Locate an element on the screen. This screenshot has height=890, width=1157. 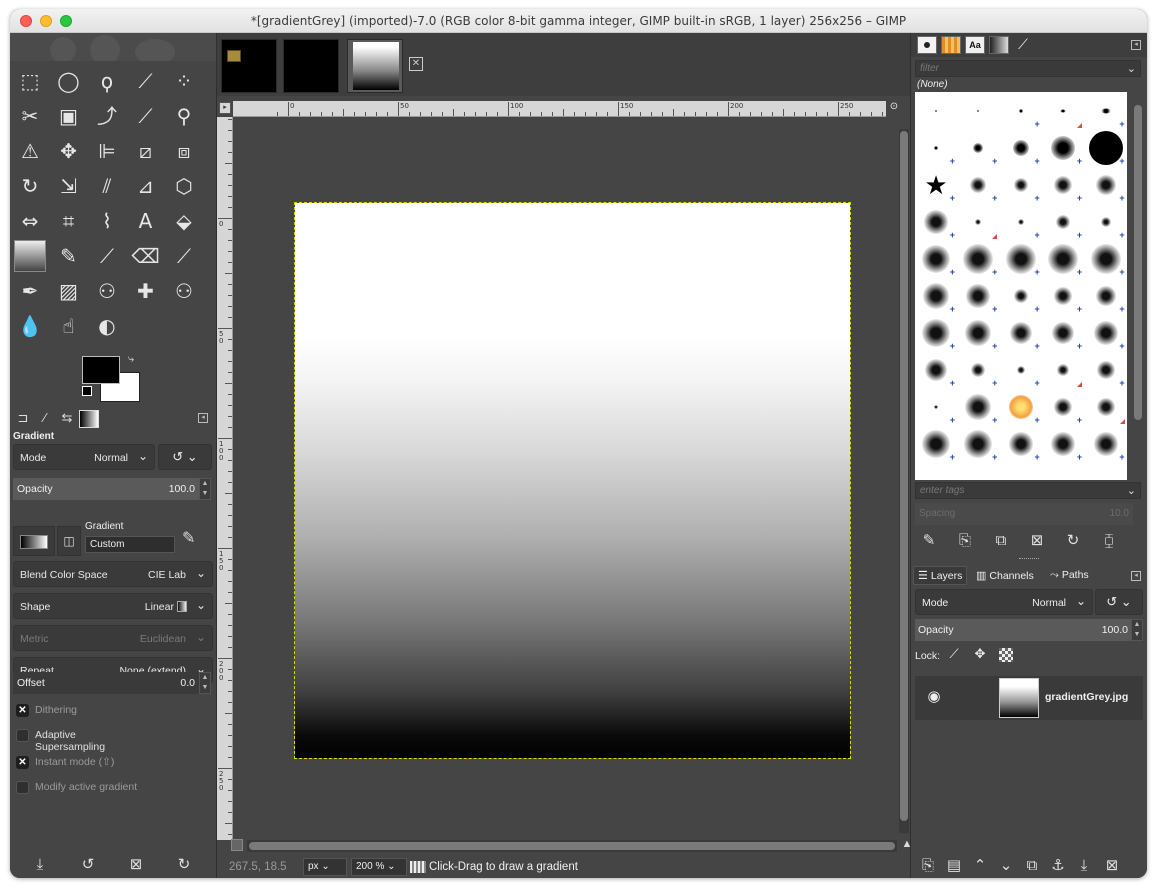
delete-options-icon: ⊠ is located at coordinates (136, 865).